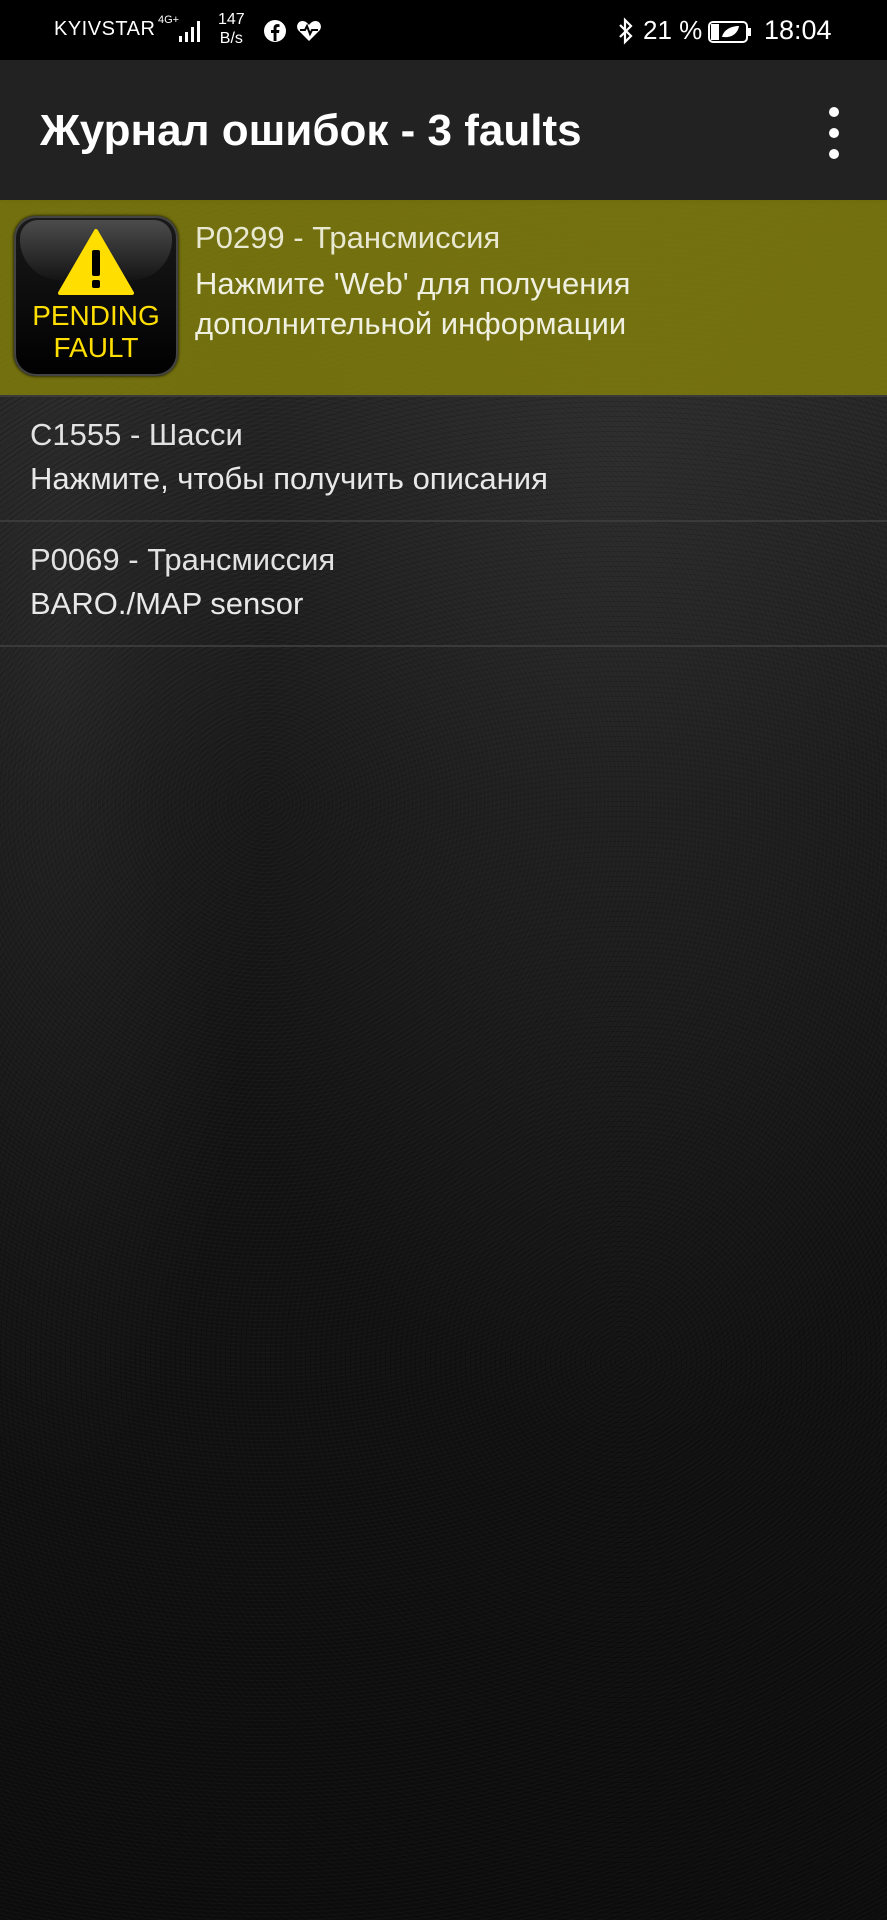 This screenshot has width=887, height=1920. Describe the element at coordinates (167, 603) in the screenshot. I see `fault-description: BARO./MAP sensor` at that location.